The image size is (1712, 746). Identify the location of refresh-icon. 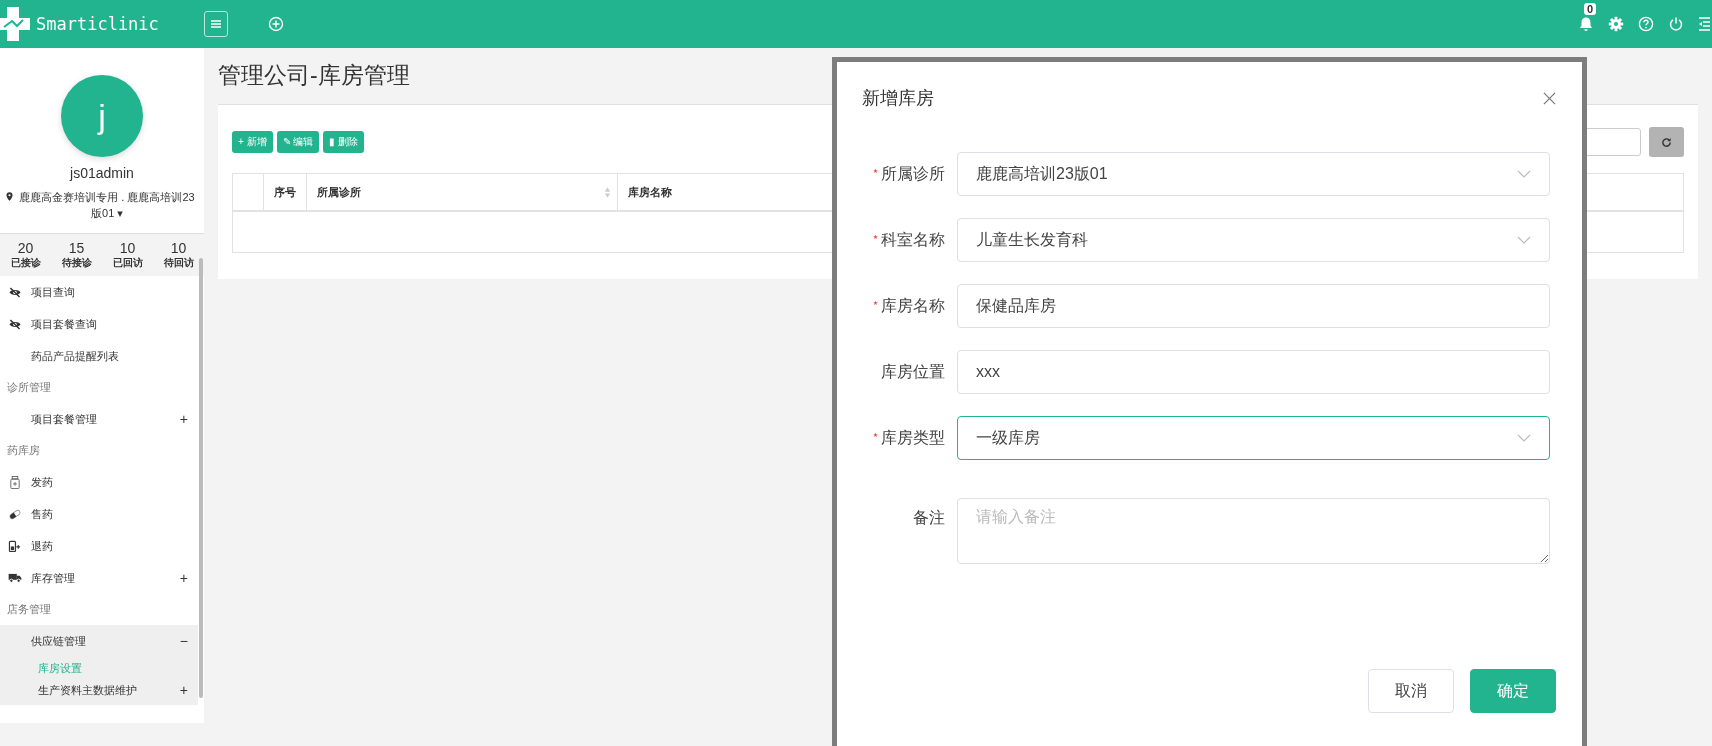
(1666, 142).